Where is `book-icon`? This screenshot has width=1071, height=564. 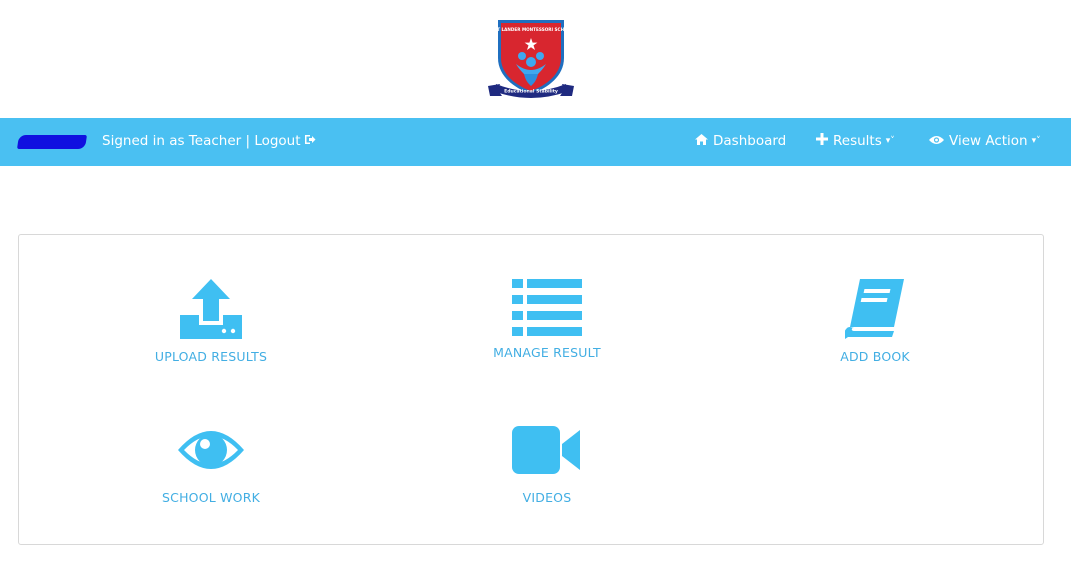
book-icon is located at coordinates (874, 309).